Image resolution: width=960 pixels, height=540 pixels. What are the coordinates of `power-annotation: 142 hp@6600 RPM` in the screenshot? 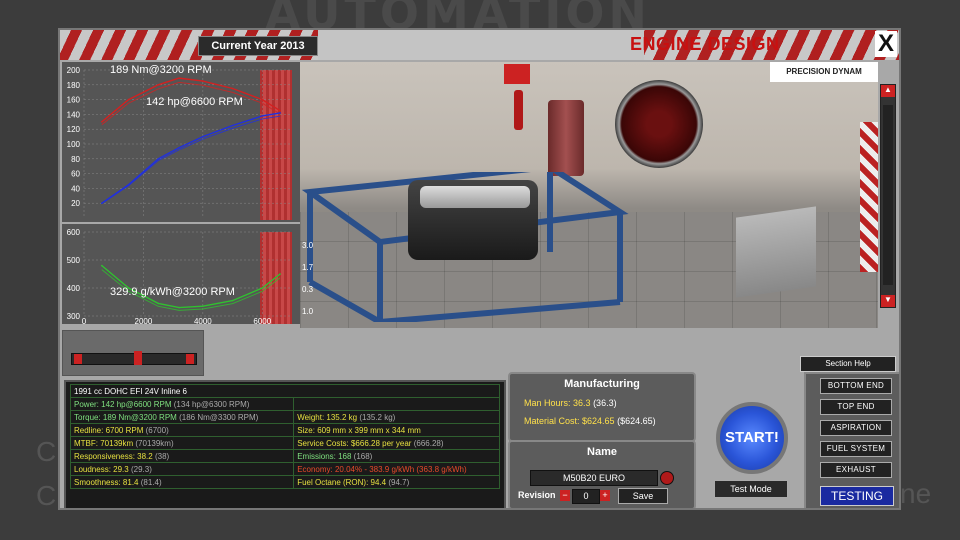 It's located at (194, 102).